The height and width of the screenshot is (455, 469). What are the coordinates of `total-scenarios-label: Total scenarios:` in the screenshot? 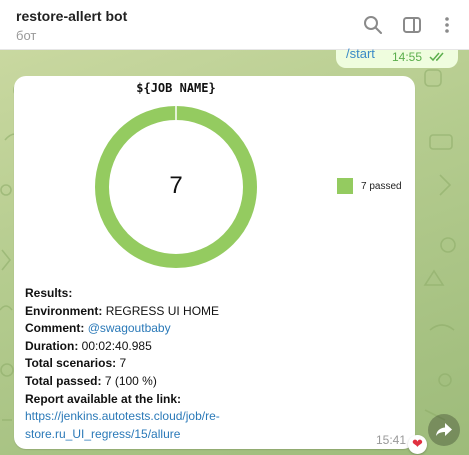 It's located at (71, 363).